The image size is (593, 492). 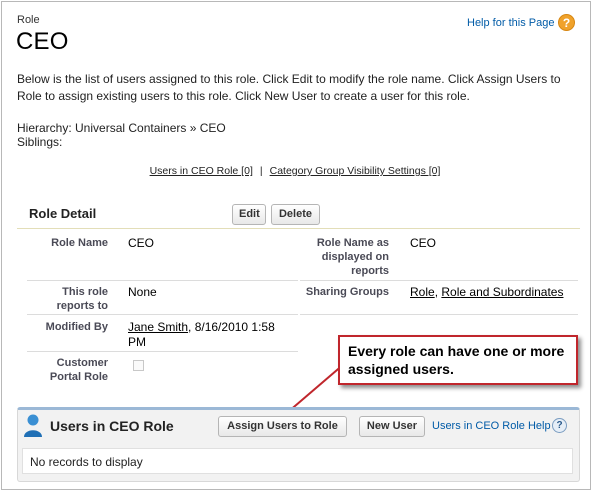 What do you see at coordinates (201, 171) in the screenshot?
I see `users-in-role-link: Users in CEO Role [0]` at bounding box center [201, 171].